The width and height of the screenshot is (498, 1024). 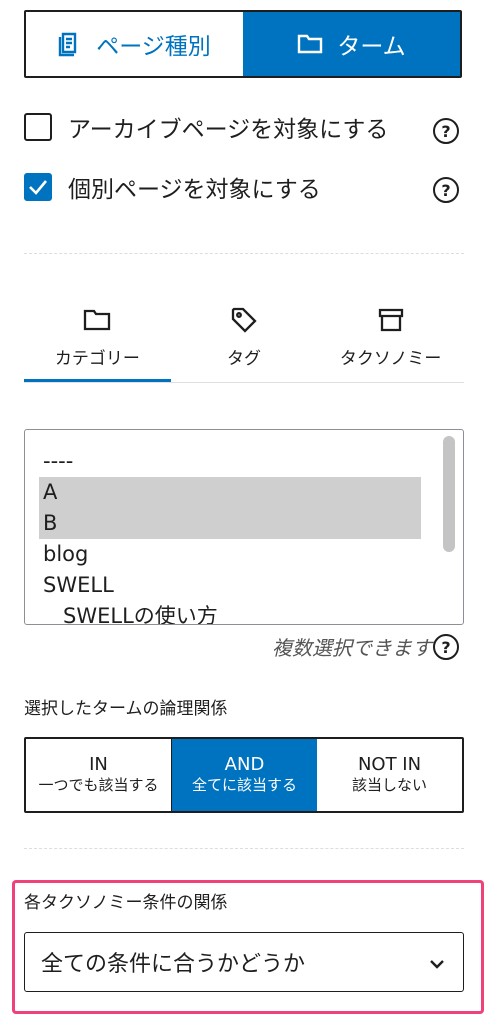 I want to click on page-type-label: ページ種別, so click(x=153, y=47).